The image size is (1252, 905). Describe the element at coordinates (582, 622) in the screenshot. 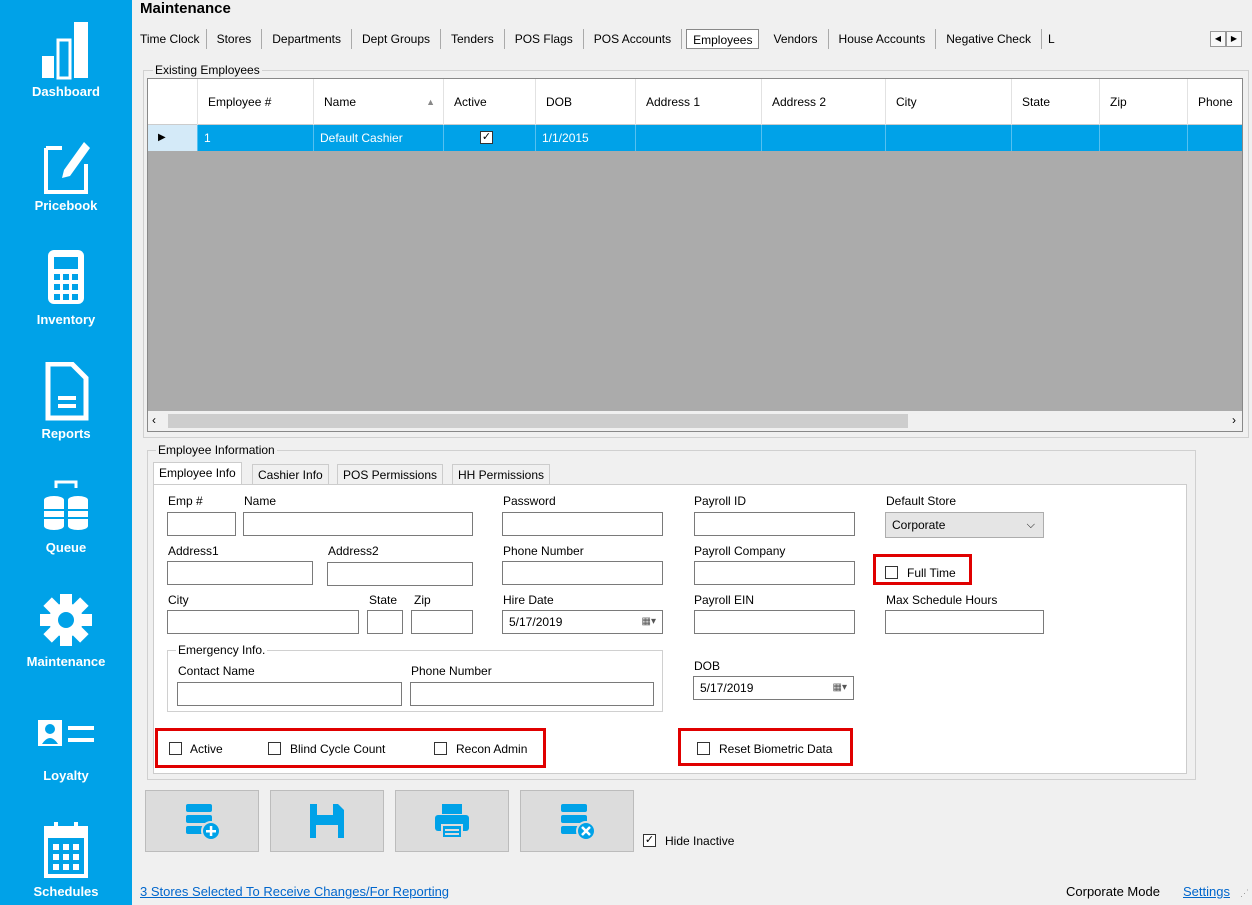

I see `hire-date-picker: 5/17/2019 ▦▾` at that location.